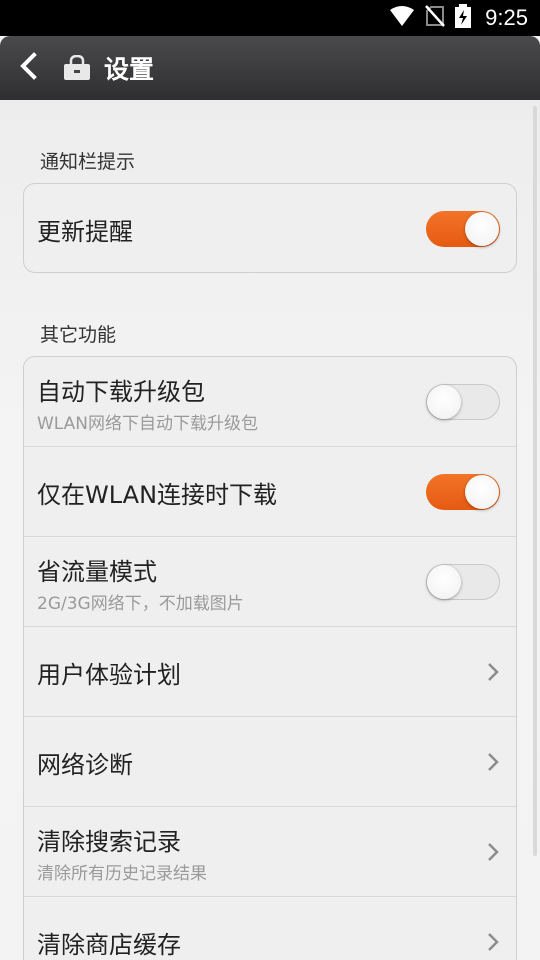 The width and height of the screenshot is (540, 960). What do you see at coordinates (270, 18) in the screenshot?
I see `status-bar: 9:25` at bounding box center [270, 18].